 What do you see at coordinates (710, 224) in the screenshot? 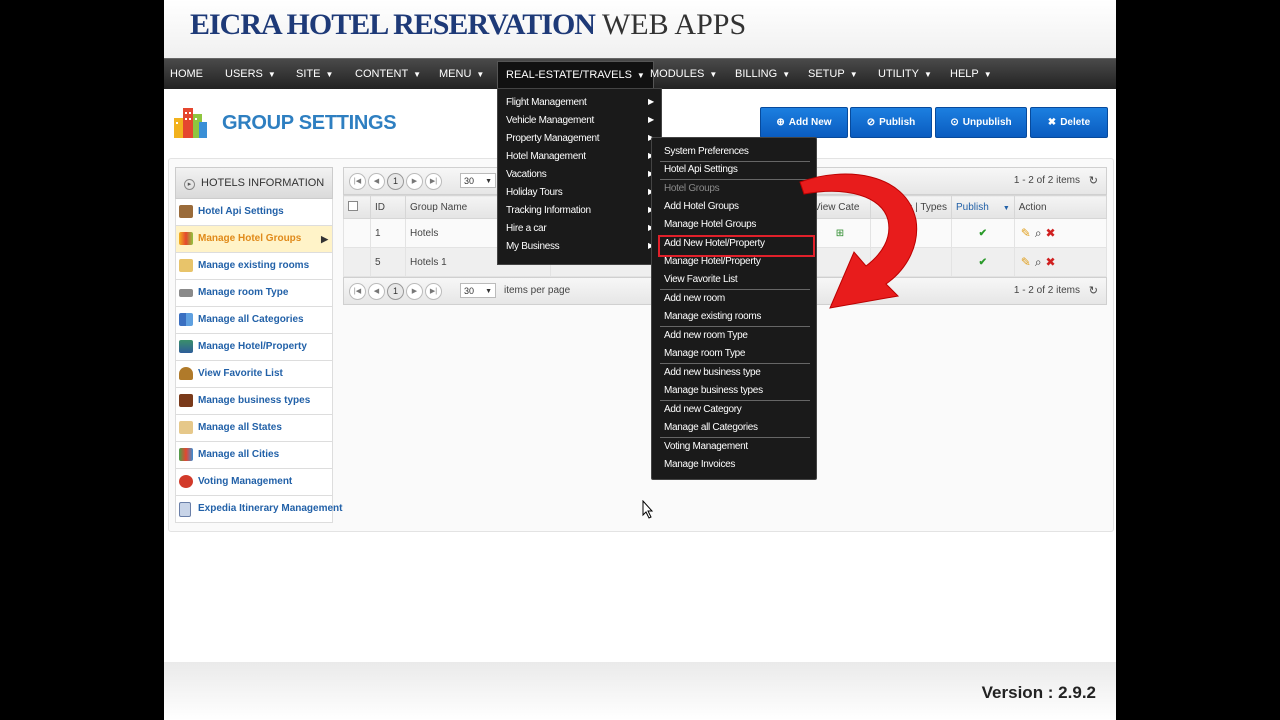
I see `menu-item-manage-hotel-groups: Manage Hotel Groups` at bounding box center [710, 224].